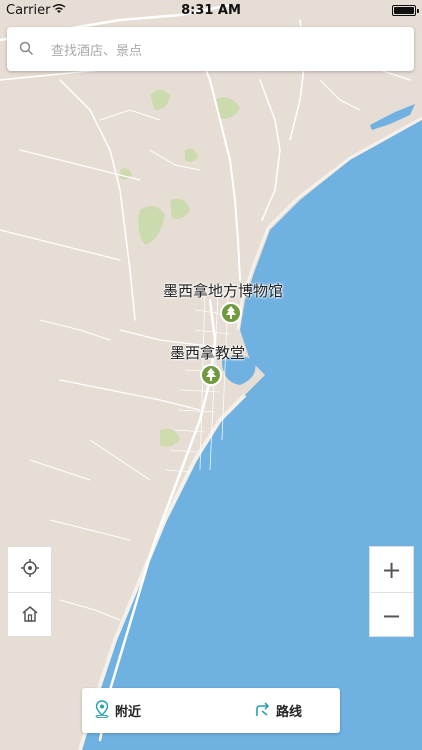 The image size is (422, 750). I want to click on zoom-out-button: −, so click(391, 615).